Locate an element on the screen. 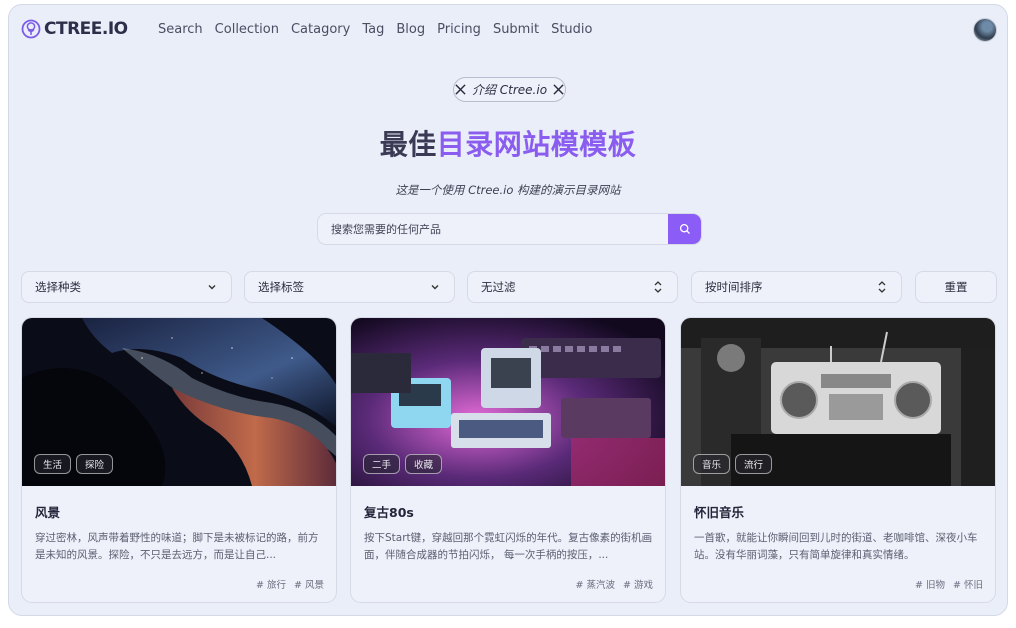 Image resolution: width=1016 pixels, height=628 pixels. intro-pill-text: 介绍 Ctree.io is located at coordinates (509, 90).